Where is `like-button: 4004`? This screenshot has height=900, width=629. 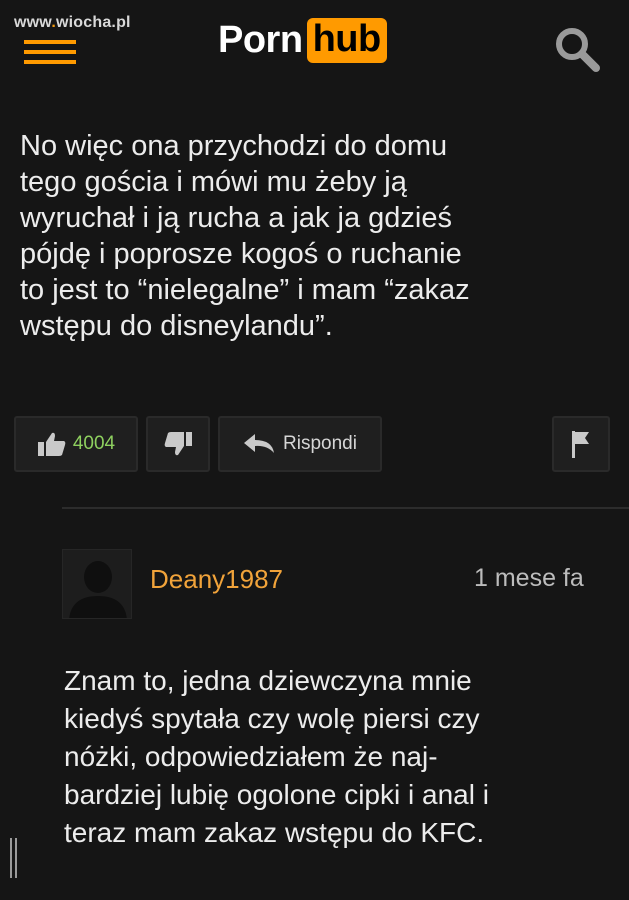 like-button: 4004 is located at coordinates (76, 444).